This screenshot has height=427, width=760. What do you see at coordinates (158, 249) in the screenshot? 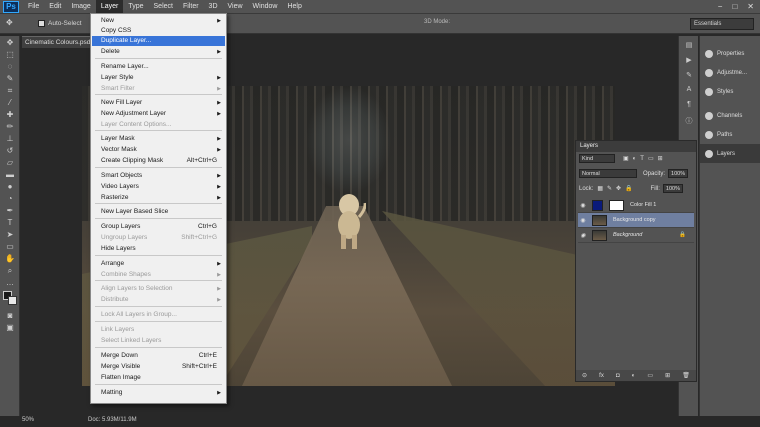
I see `menu-item-hide-layers: Hide Layers` at bounding box center [158, 249].